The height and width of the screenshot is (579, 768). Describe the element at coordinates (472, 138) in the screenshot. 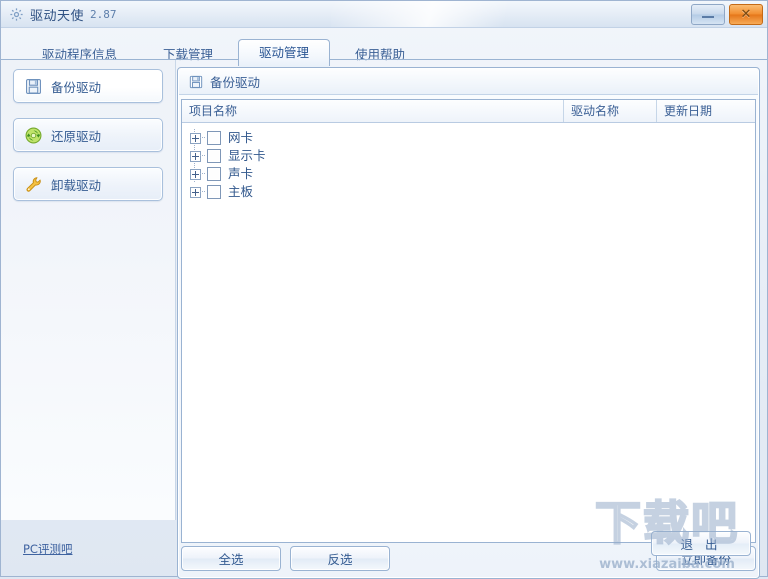

I see `table-row: 网卡` at that location.